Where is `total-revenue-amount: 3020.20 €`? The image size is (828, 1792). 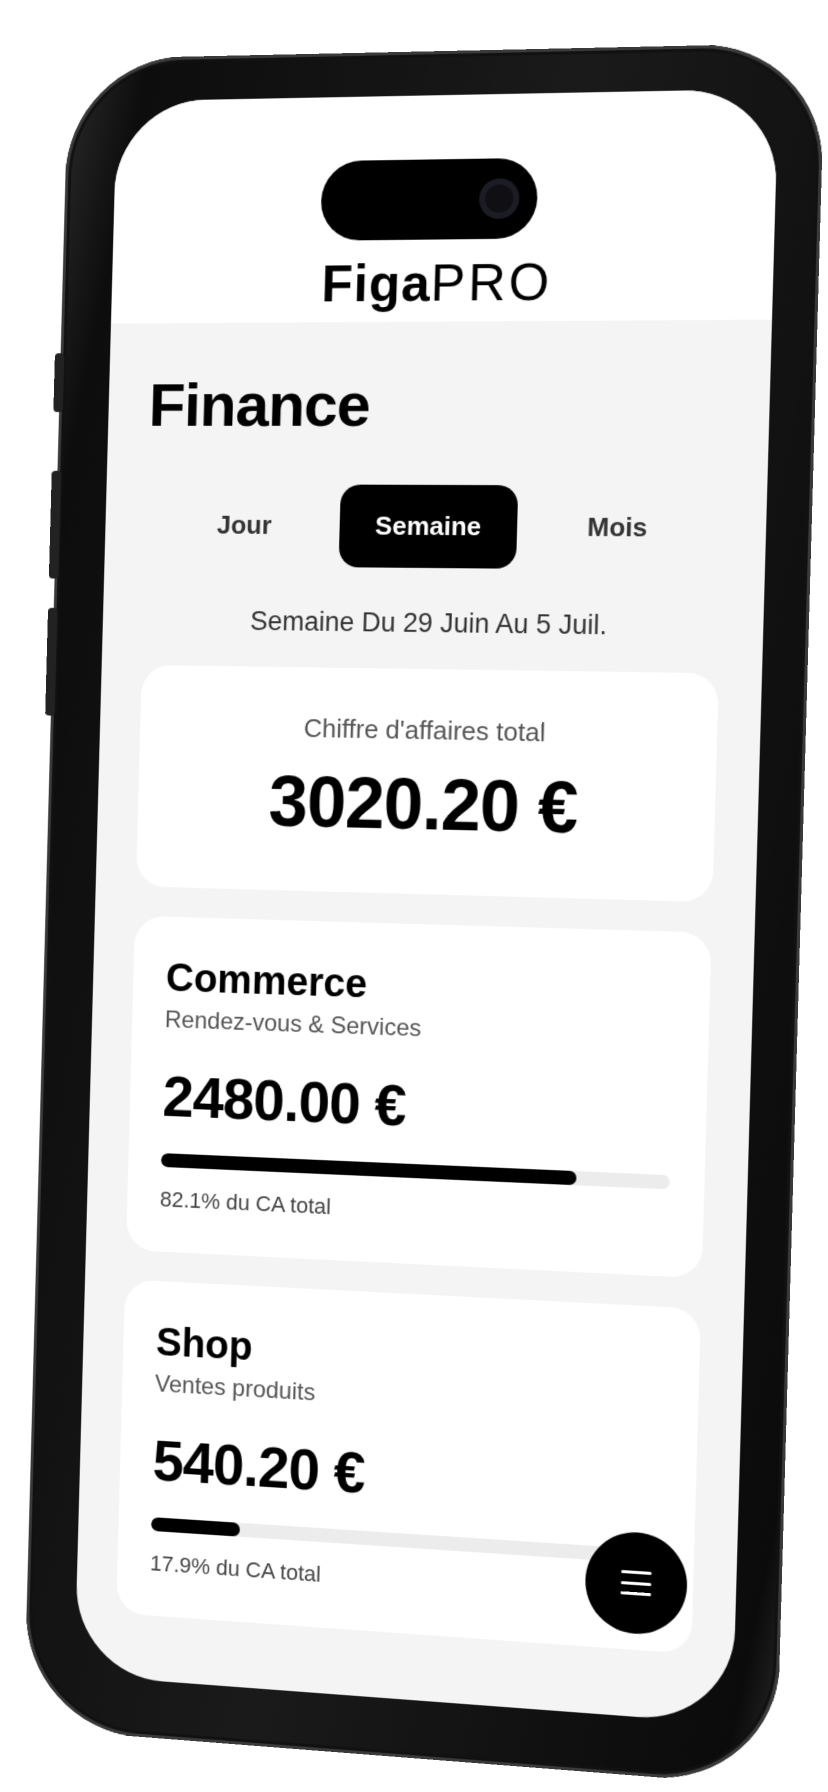 total-revenue-amount: 3020.20 € is located at coordinates (423, 805).